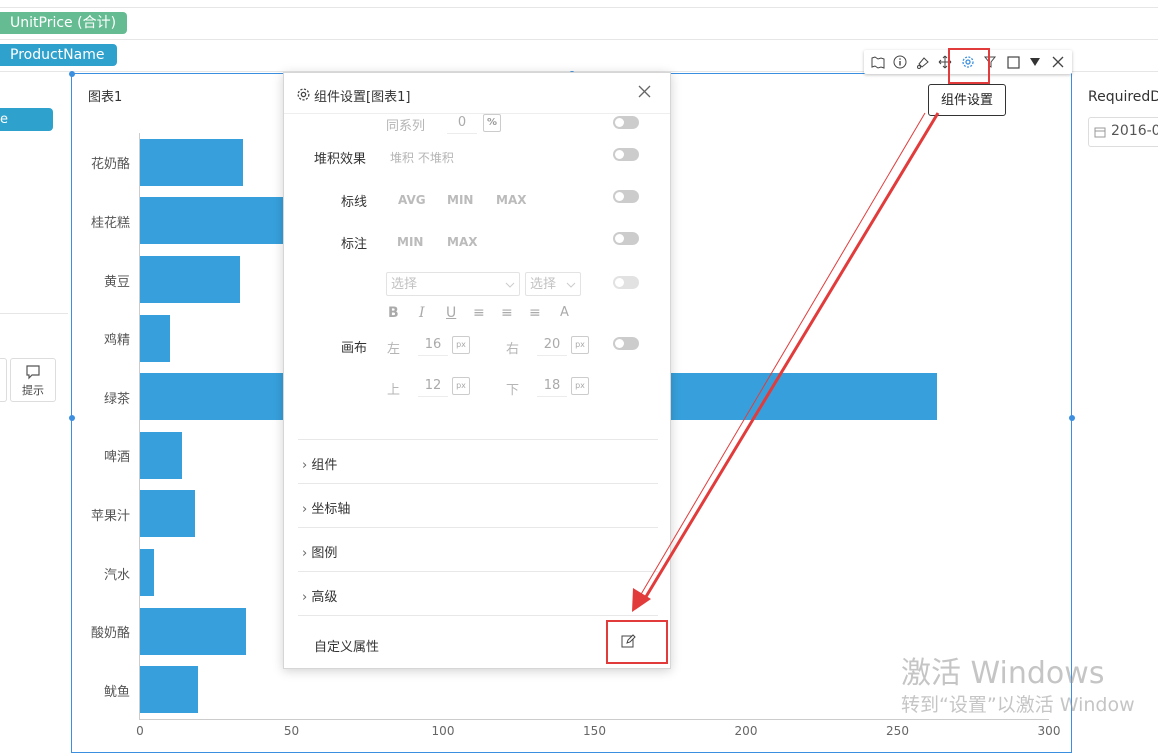 Image resolution: width=1158 pixels, height=753 pixels. I want to click on activation-watermark-subtitle: 转到“设置”以激活 Window, so click(1018, 705).